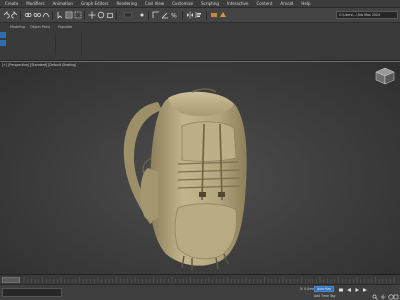 The image size is (400, 300). What do you see at coordinates (264, 4) in the screenshot?
I see `menu-content: Content` at bounding box center [264, 4].